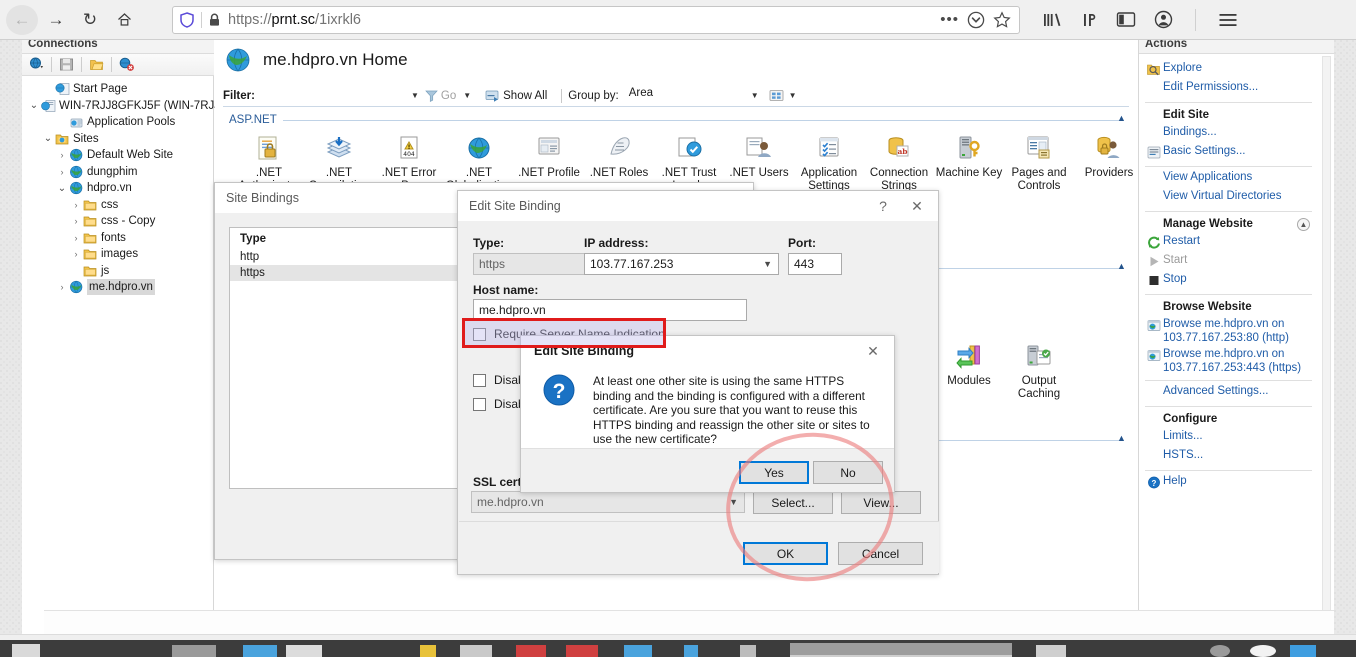 The width and height of the screenshot is (1356, 657). I want to click on ip-address-combobox: 103.77.167.253 ▼, so click(681, 264).